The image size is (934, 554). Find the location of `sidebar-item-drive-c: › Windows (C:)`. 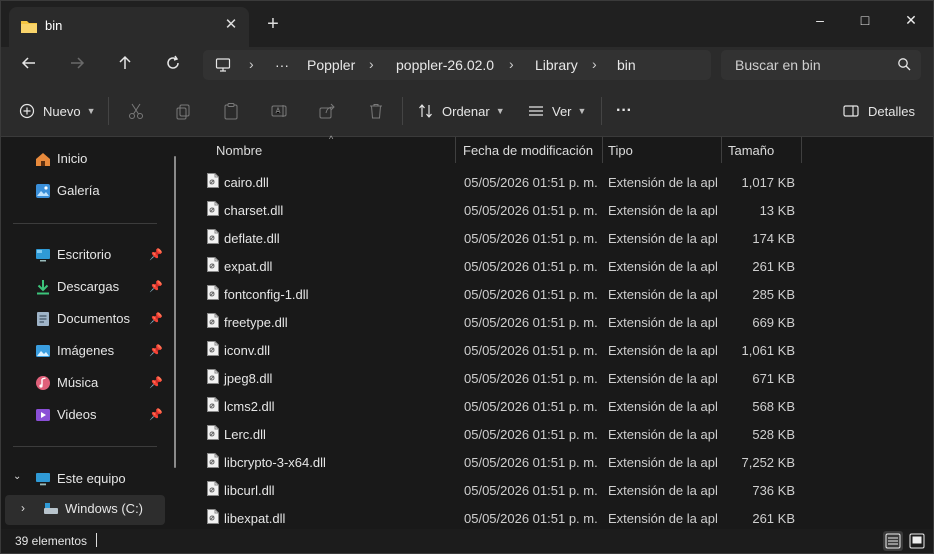

sidebar-item-drive-c: › Windows (C:) is located at coordinates (85, 510).